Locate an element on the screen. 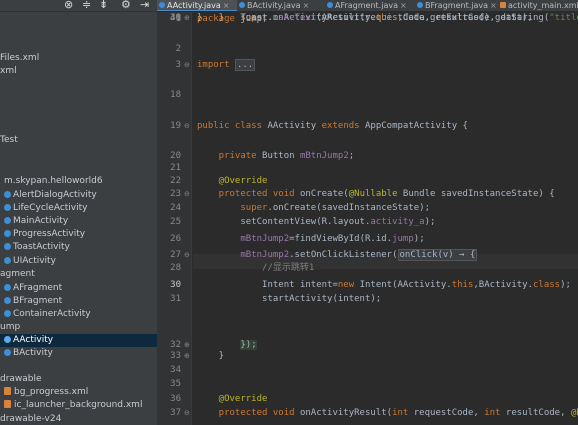 The height and width of the screenshot is (425, 578). line-number: 41 is located at coordinates (175, 18).